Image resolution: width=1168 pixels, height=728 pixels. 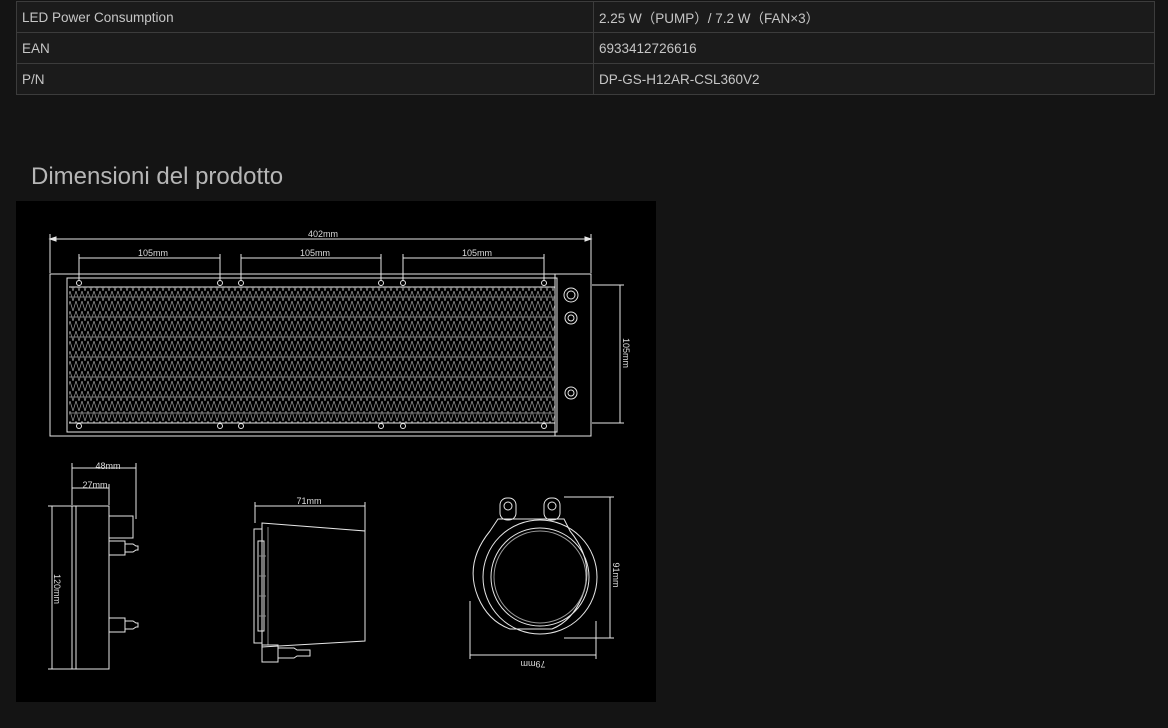 What do you see at coordinates (153, 253) in the screenshot?
I see `dim-label-fan-1: 105mm` at bounding box center [153, 253].